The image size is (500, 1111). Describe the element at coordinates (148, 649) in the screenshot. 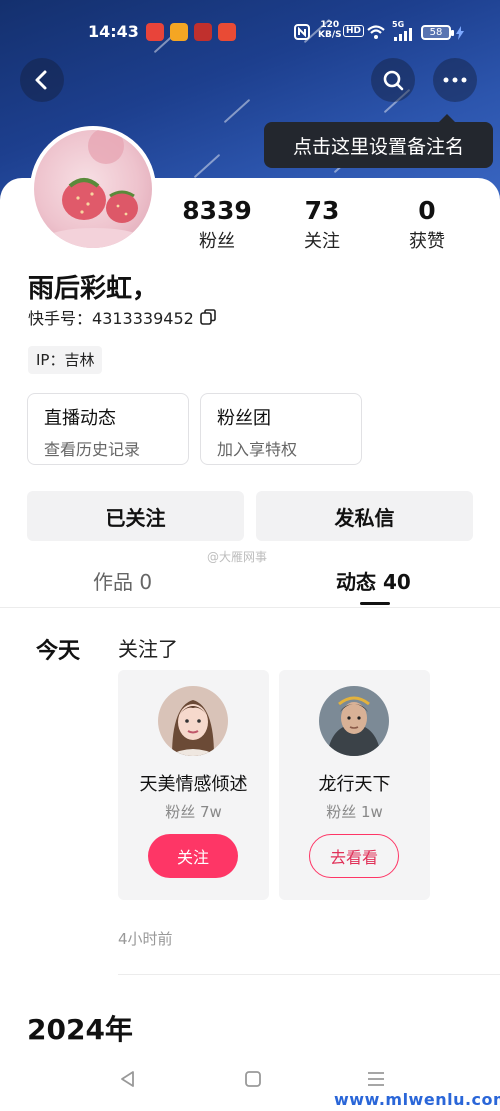

I see `feed-action-label: 关注了` at that location.